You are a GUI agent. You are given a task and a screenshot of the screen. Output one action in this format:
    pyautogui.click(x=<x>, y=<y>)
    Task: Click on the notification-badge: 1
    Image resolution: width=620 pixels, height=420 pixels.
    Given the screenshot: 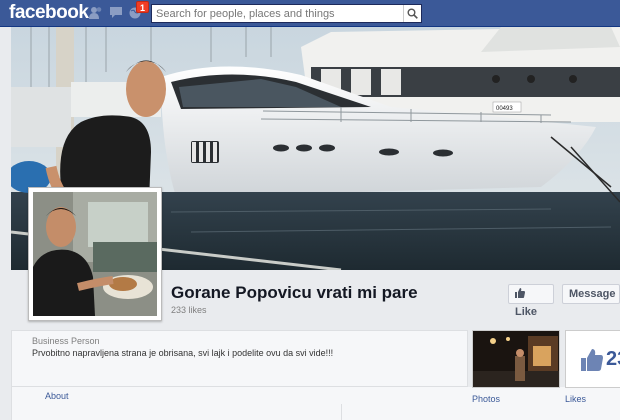 What is the action you would take?
    pyautogui.click(x=142, y=7)
    